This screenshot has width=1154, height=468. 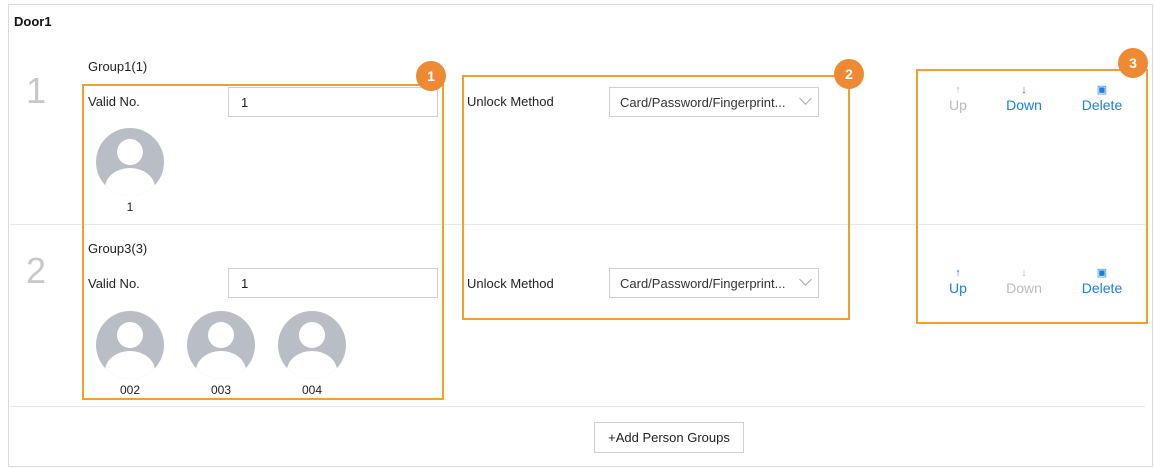 I want to click on door-title: Door1, so click(x=33, y=21).